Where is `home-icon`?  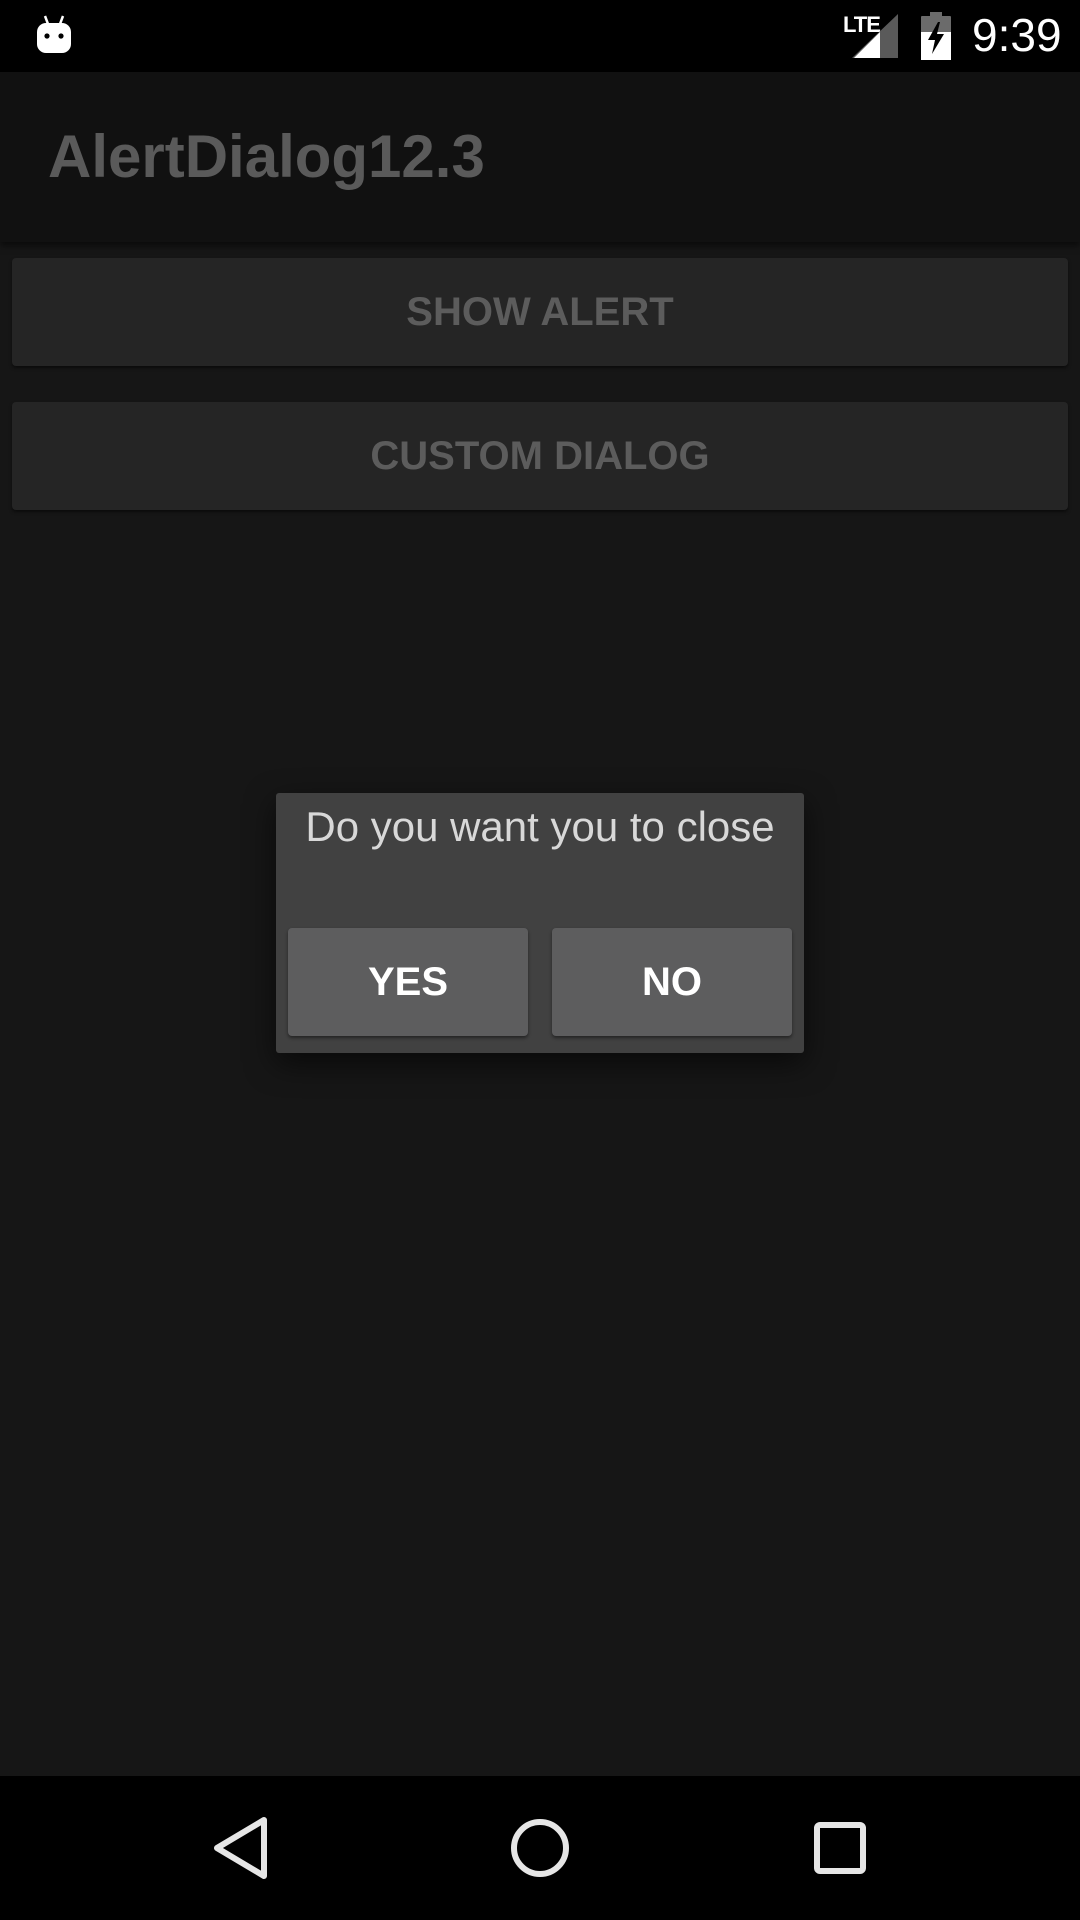 home-icon is located at coordinates (540, 1848).